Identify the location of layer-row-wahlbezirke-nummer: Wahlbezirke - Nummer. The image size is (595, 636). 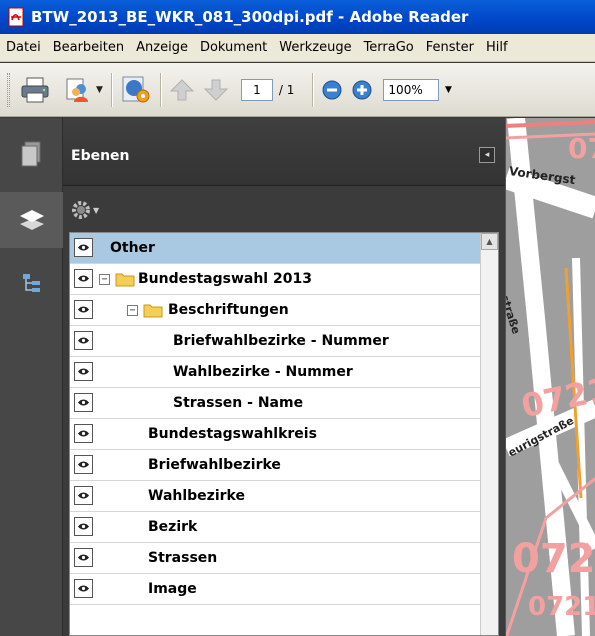
(275, 372).